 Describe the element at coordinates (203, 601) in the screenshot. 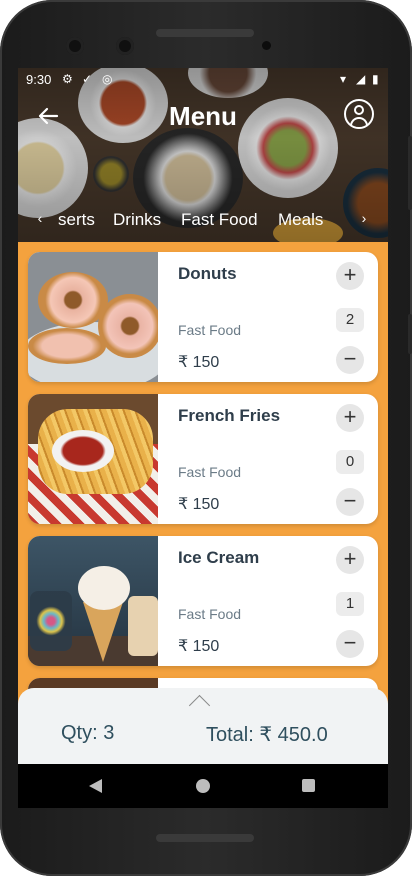

I see `menu-item-card: Ice Cream Fast Food ₹ 150 + 1 −` at that location.